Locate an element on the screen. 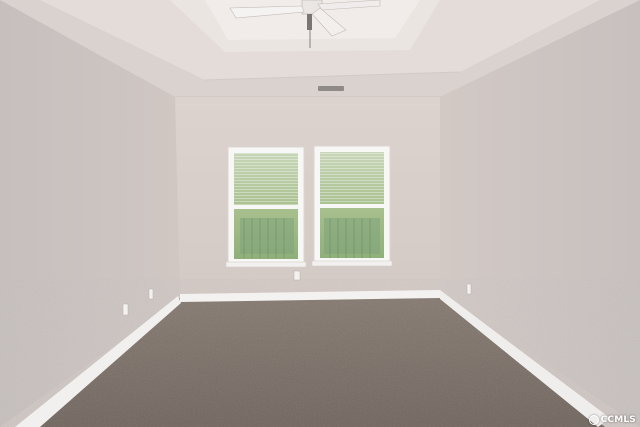 This screenshot has height=427, width=640. window-left is located at coordinates (266, 207).